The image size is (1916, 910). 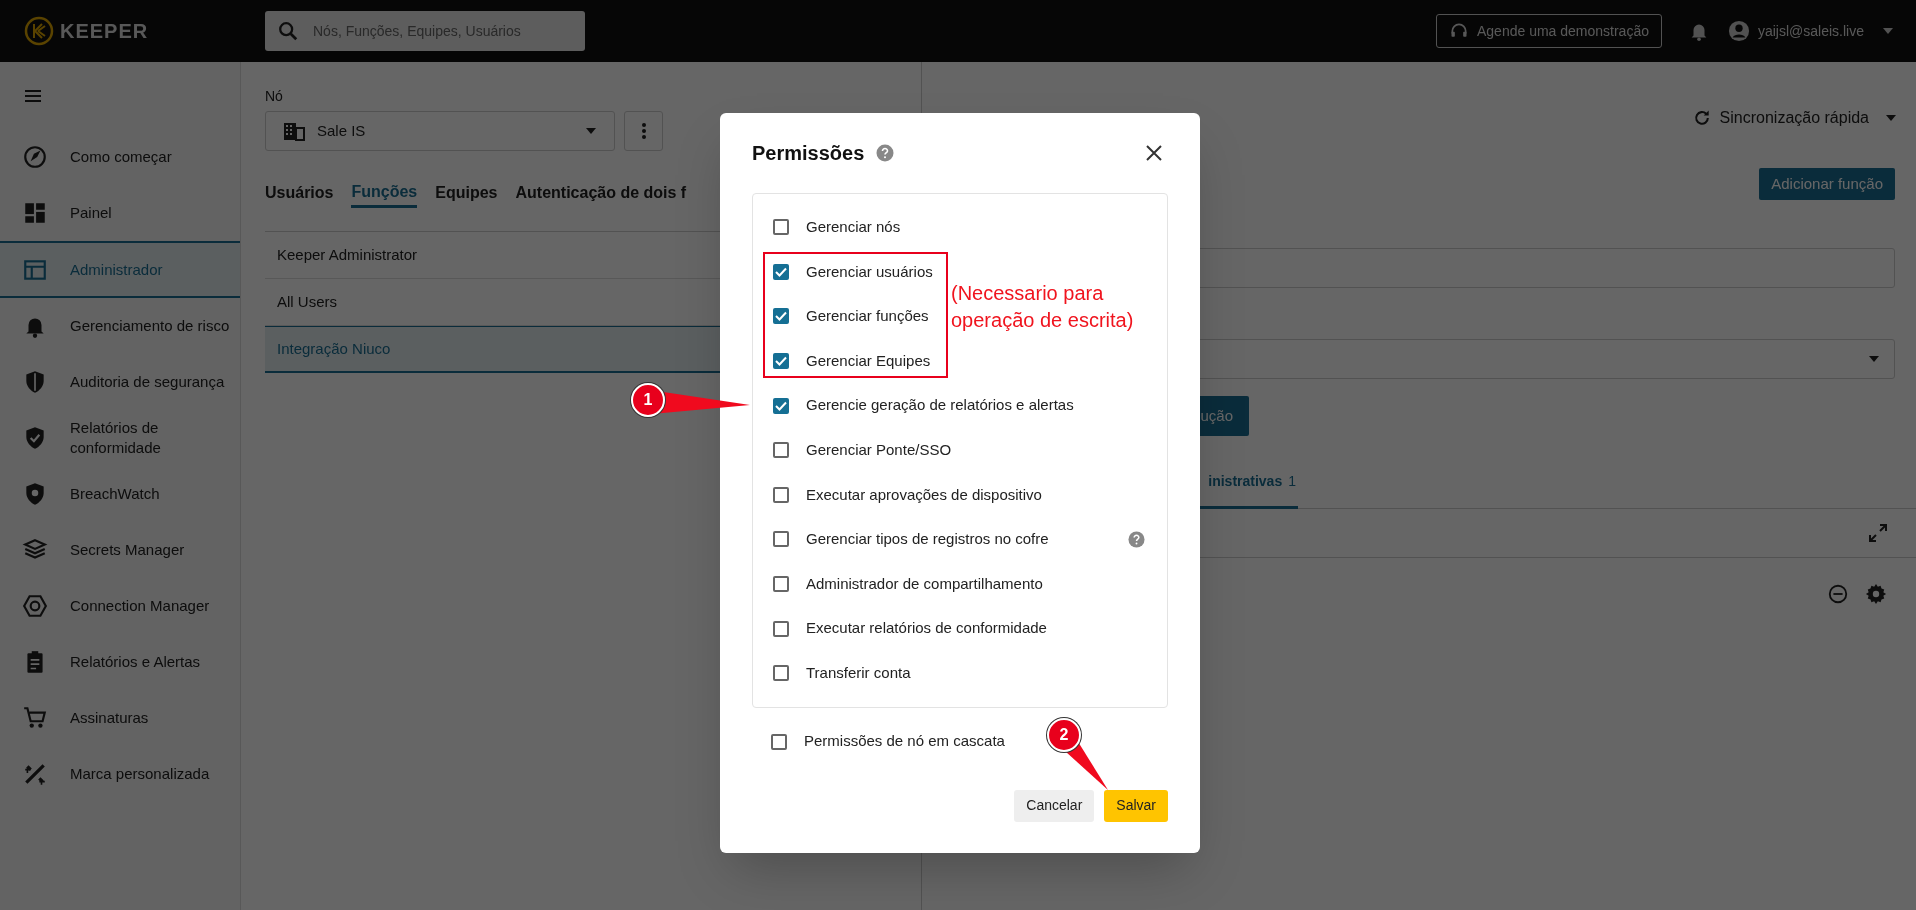 What do you see at coordinates (104, 31) in the screenshot?
I see `logo-text: KEEPER` at bounding box center [104, 31].